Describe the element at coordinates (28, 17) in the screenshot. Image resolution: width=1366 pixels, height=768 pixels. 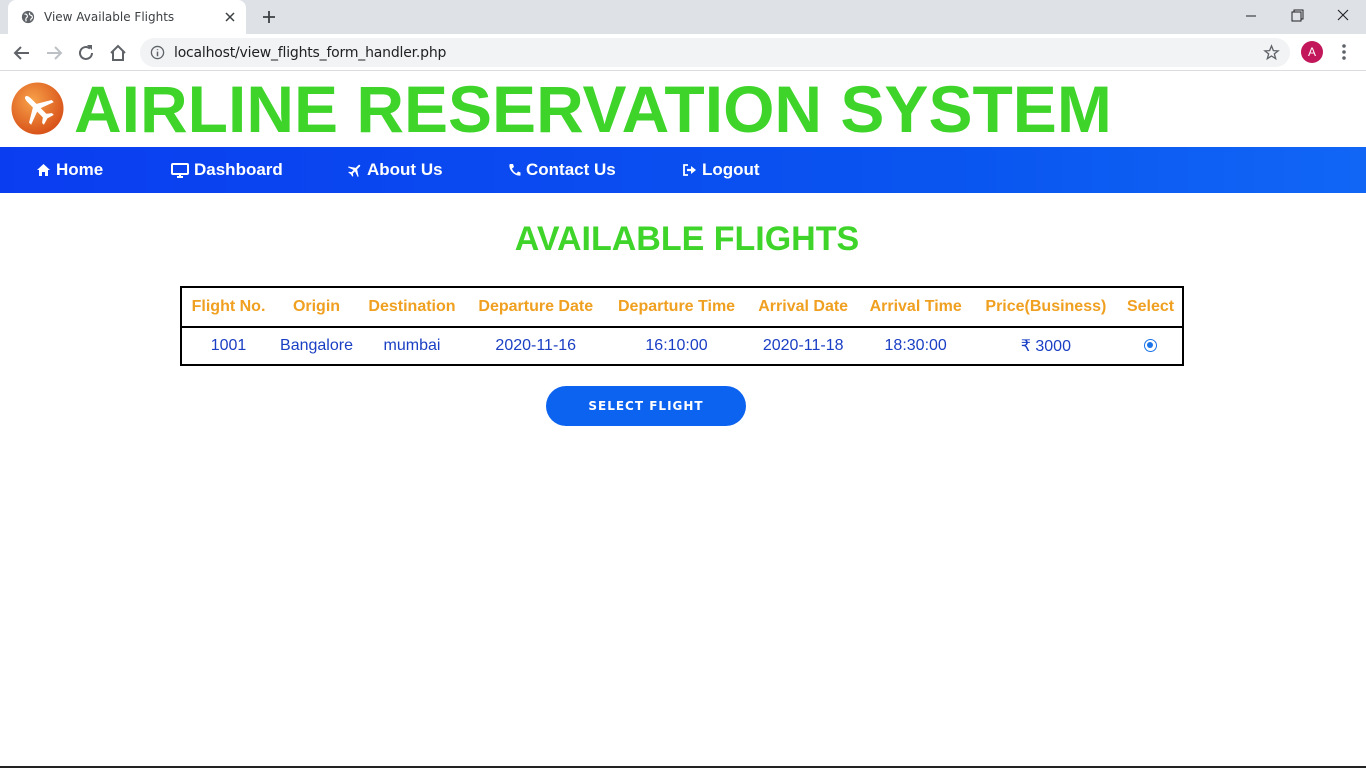
I see `globe-icon` at that location.